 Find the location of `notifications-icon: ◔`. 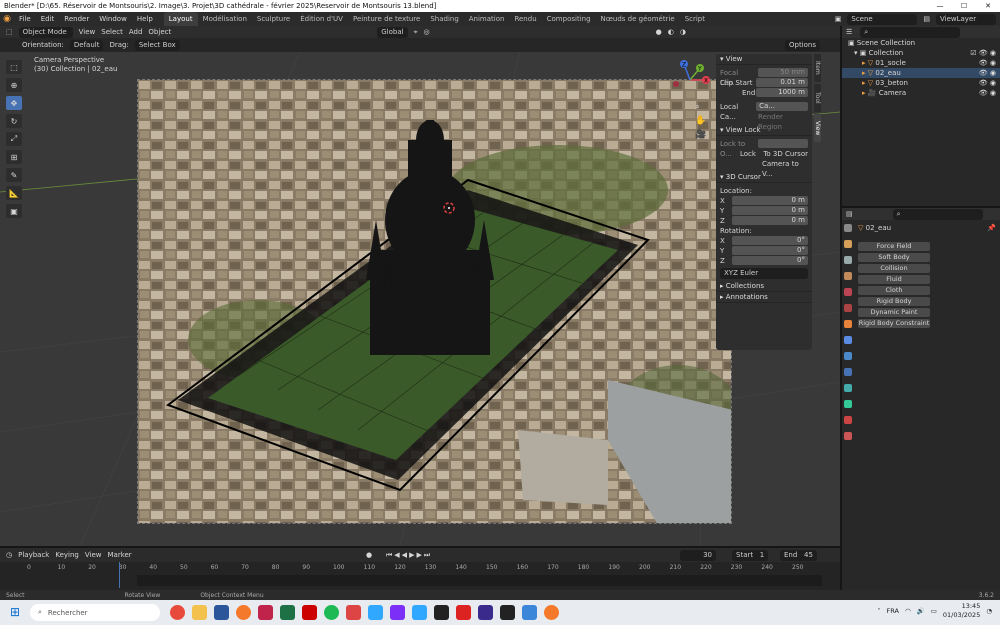

notifications-icon: ◔ is located at coordinates (989, 611).